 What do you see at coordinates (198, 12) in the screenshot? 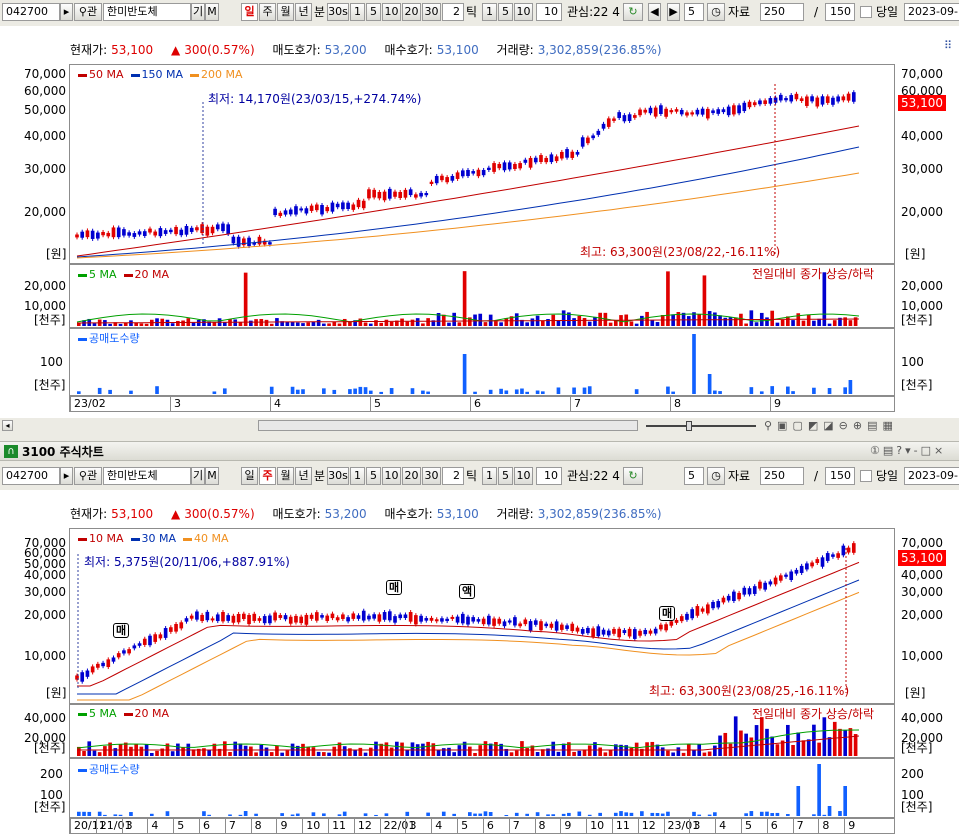
I see `gi-button: 기` at bounding box center [198, 12].